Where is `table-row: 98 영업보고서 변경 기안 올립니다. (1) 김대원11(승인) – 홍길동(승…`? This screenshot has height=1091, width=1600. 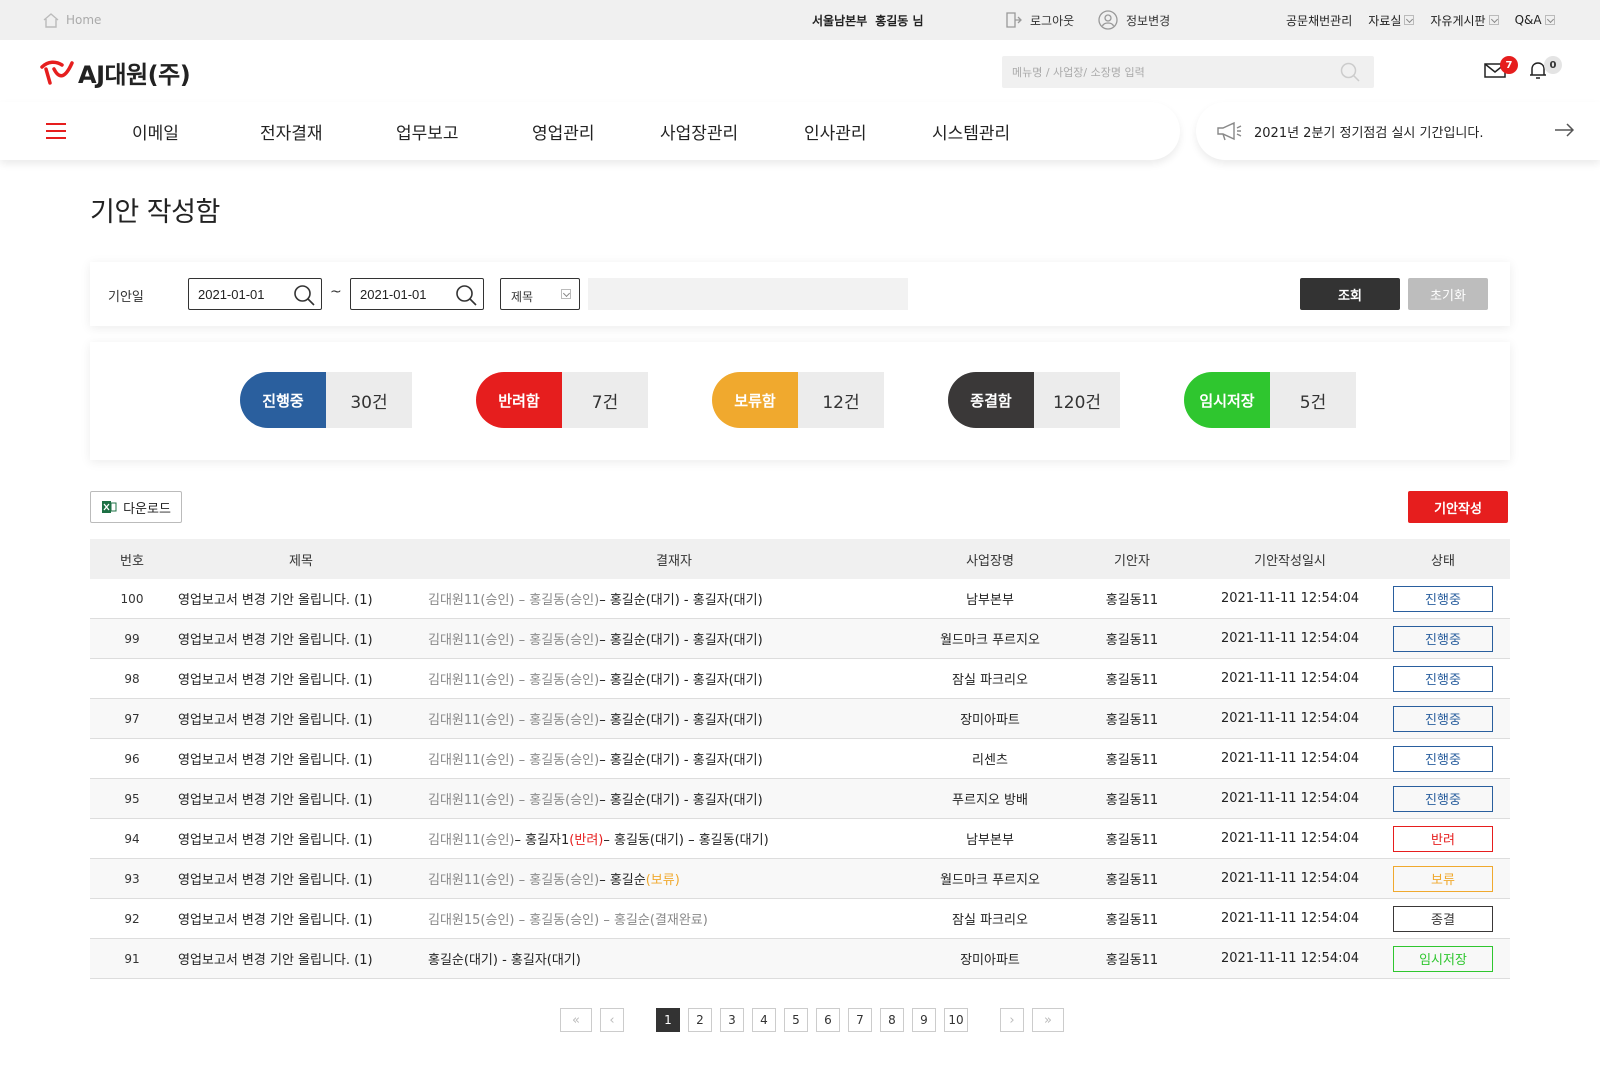
table-row: 98 영업보고서 변경 기안 올립니다. (1) 김대원11(승인) – 홍길동(승… is located at coordinates (800, 679).